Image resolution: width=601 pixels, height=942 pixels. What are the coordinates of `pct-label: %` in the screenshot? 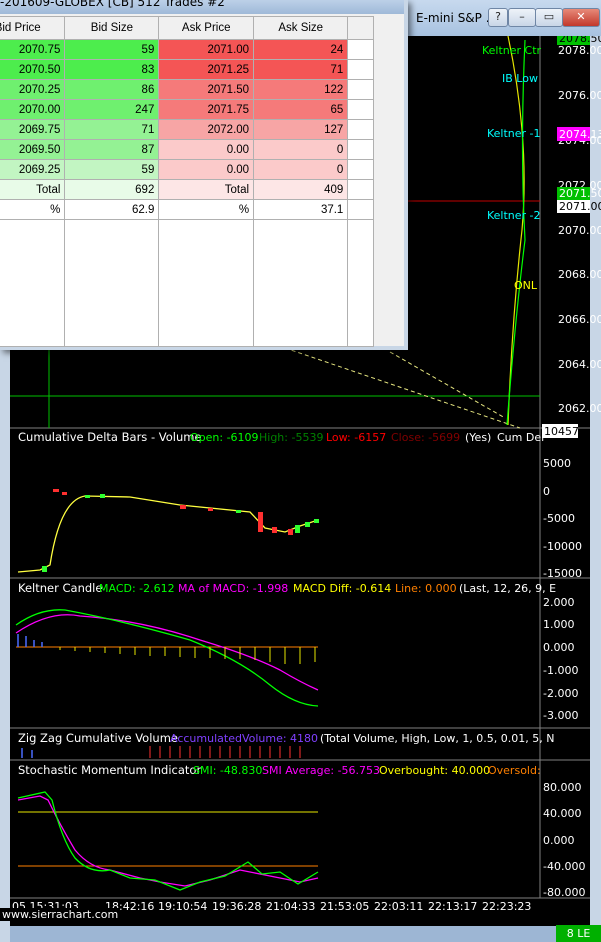 It's located at (206, 209).